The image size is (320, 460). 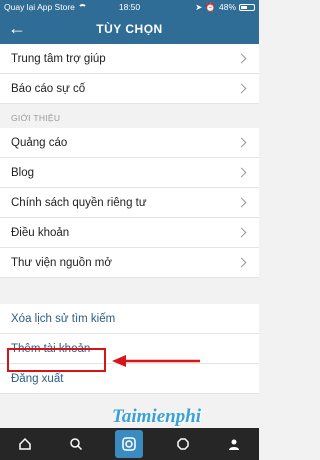 What do you see at coordinates (58, 58) in the screenshot?
I see `menu-item-label: Trung tâm trợ giúp` at bounding box center [58, 58].